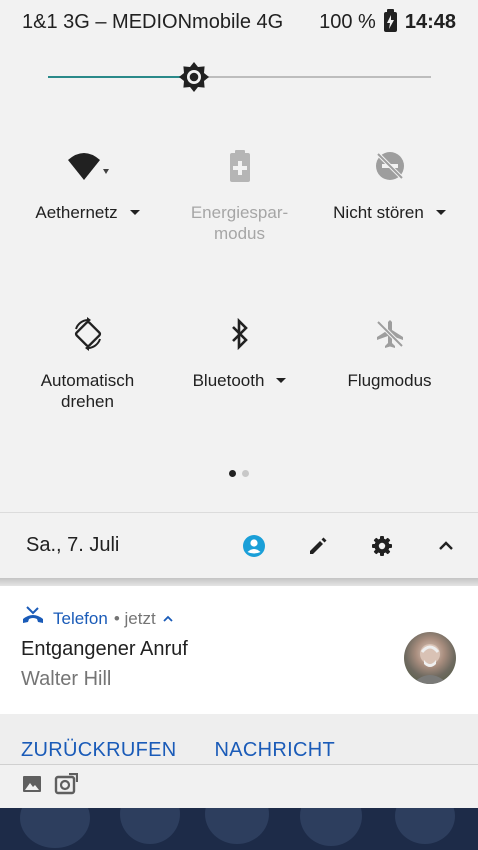  What do you see at coordinates (87, 166) in the screenshot?
I see `wifi-icon` at bounding box center [87, 166].